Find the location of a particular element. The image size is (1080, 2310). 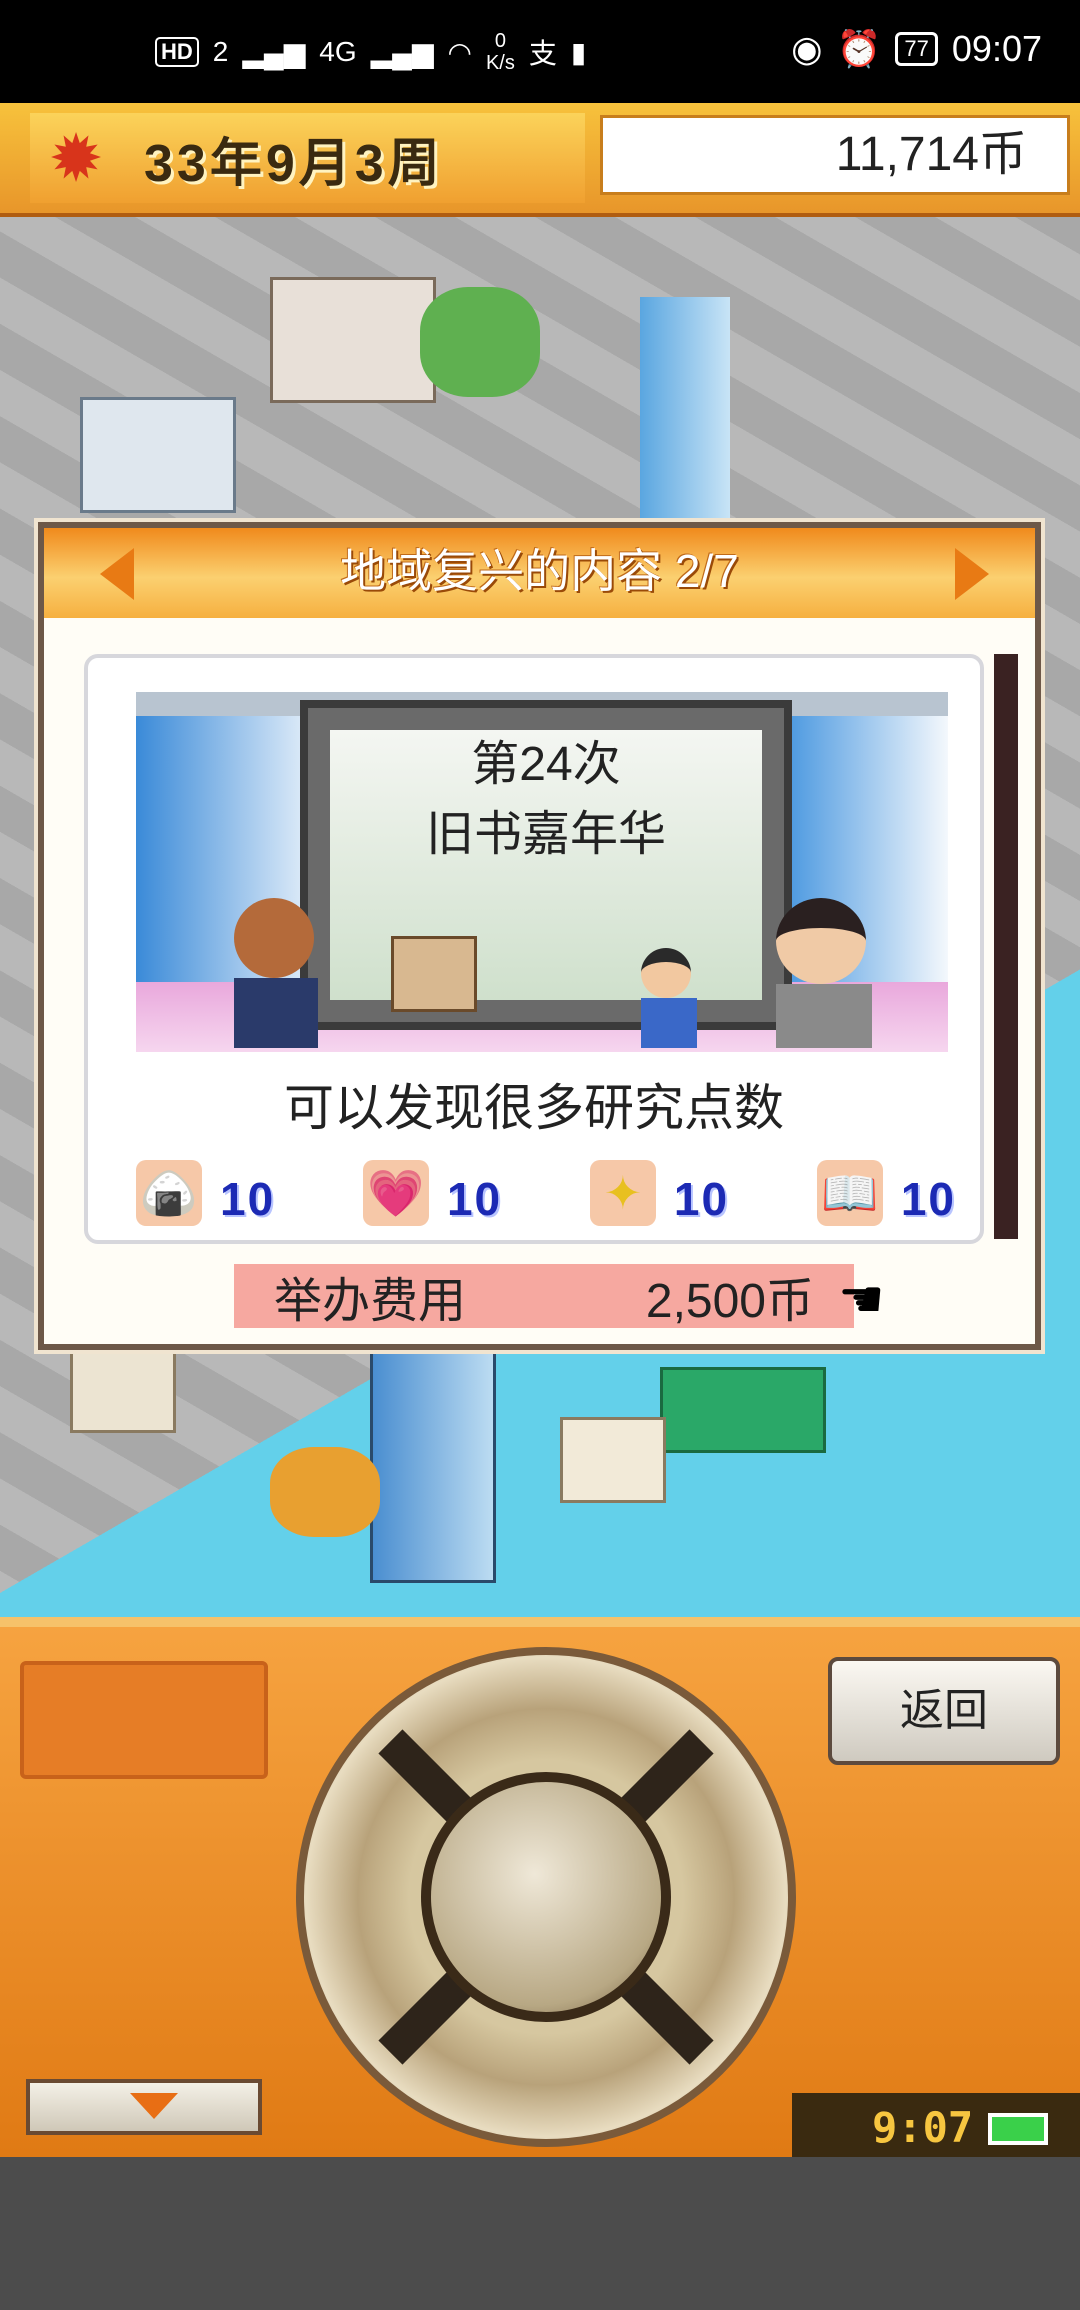

money-display: 11,714币 is located at coordinates (835, 155).